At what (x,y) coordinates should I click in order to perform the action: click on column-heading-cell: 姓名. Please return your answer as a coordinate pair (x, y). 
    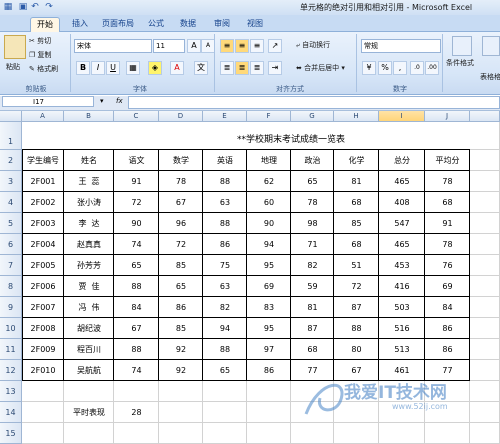
    Looking at the image, I should click on (89, 160).